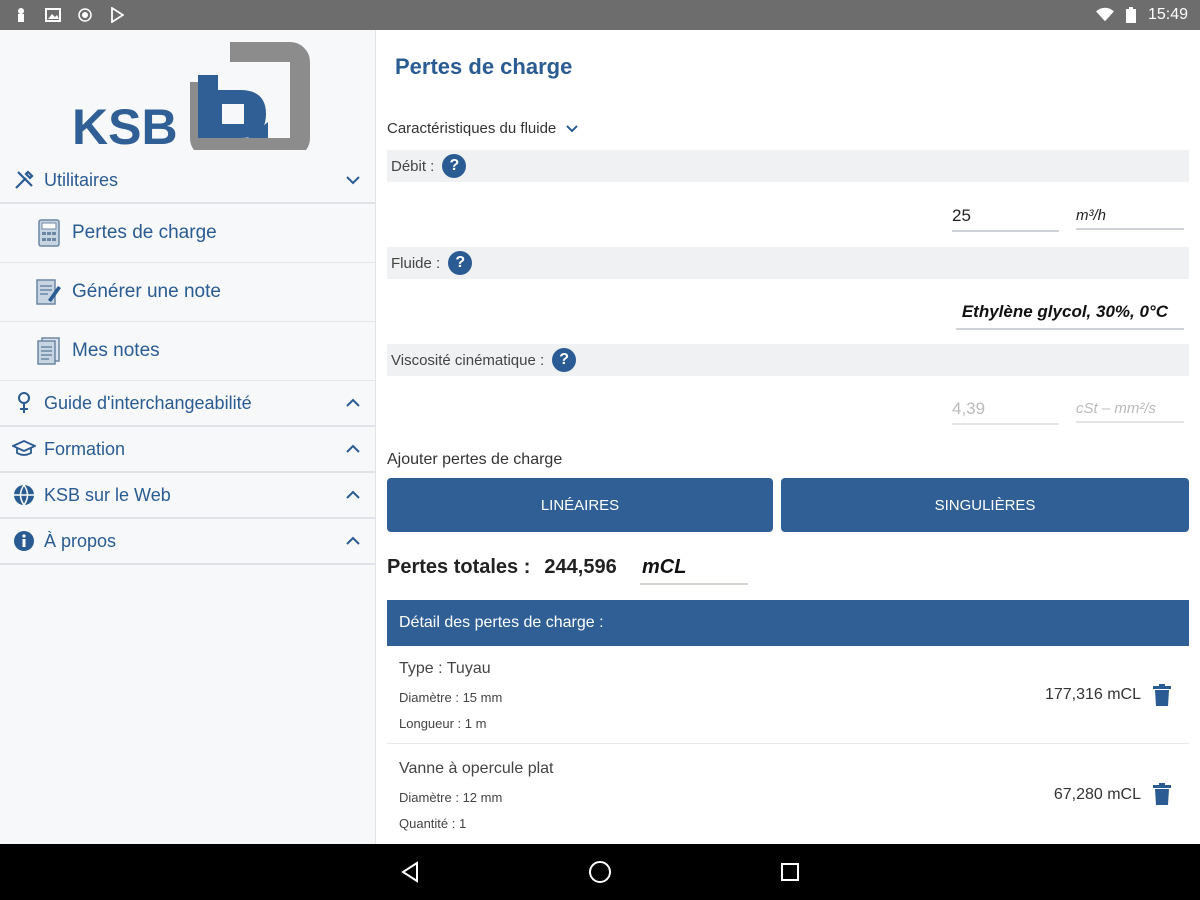 This screenshot has height=900, width=1200. Describe the element at coordinates (85, 448) in the screenshot. I see `sidebar-item-label: Formation` at that location.